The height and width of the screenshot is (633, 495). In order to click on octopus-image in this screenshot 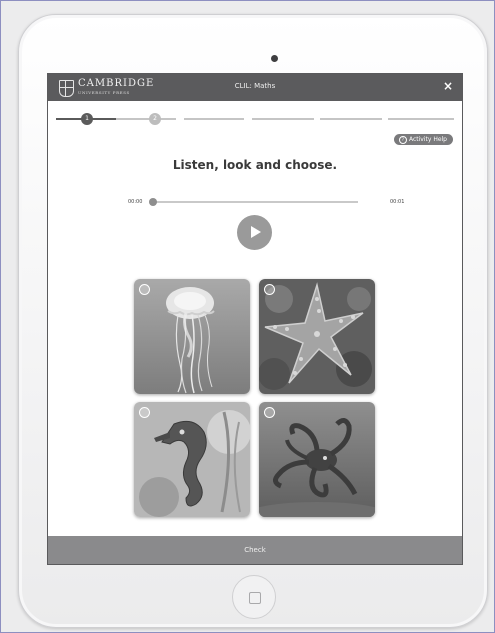, I will do `click(317, 459)`.